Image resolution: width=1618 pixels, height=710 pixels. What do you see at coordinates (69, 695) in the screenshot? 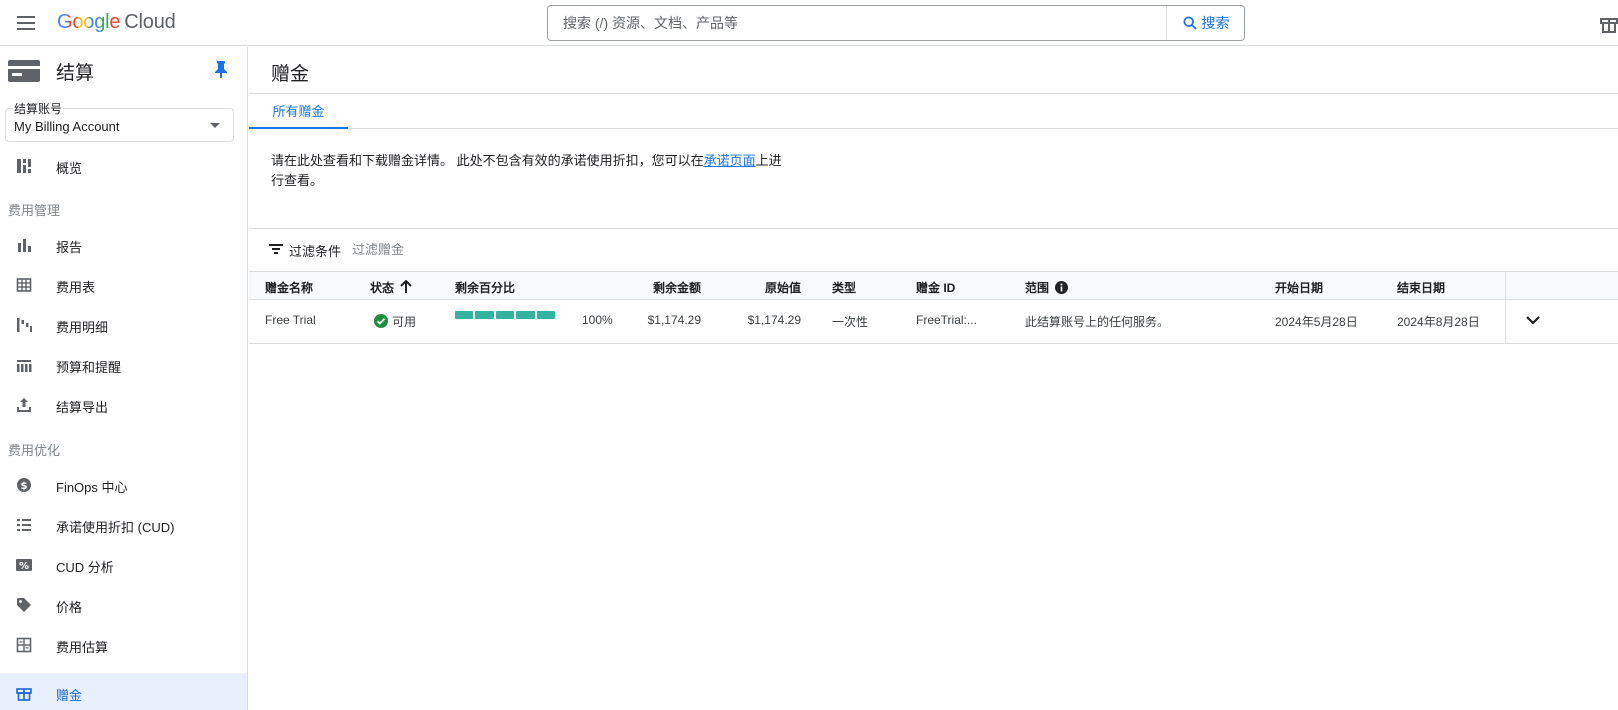
I see `sidebar-item-label: 赠金` at bounding box center [69, 695].